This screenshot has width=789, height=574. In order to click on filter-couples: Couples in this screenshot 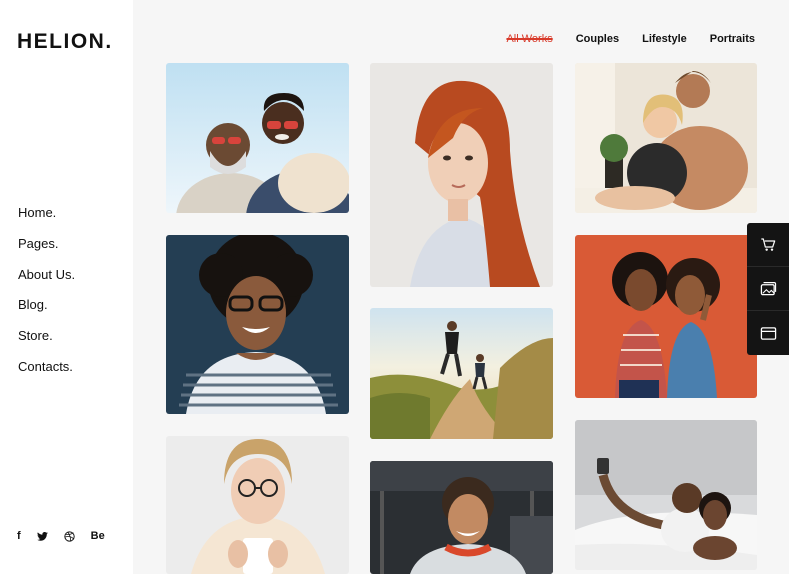, I will do `click(597, 39)`.